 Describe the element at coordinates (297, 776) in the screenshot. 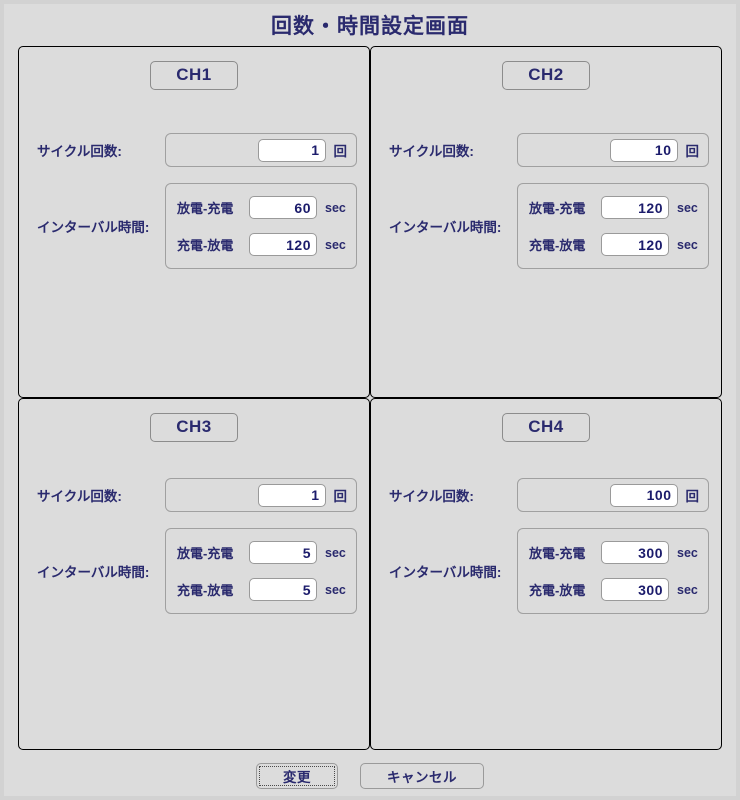

I see `apply-button: 変更` at that location.